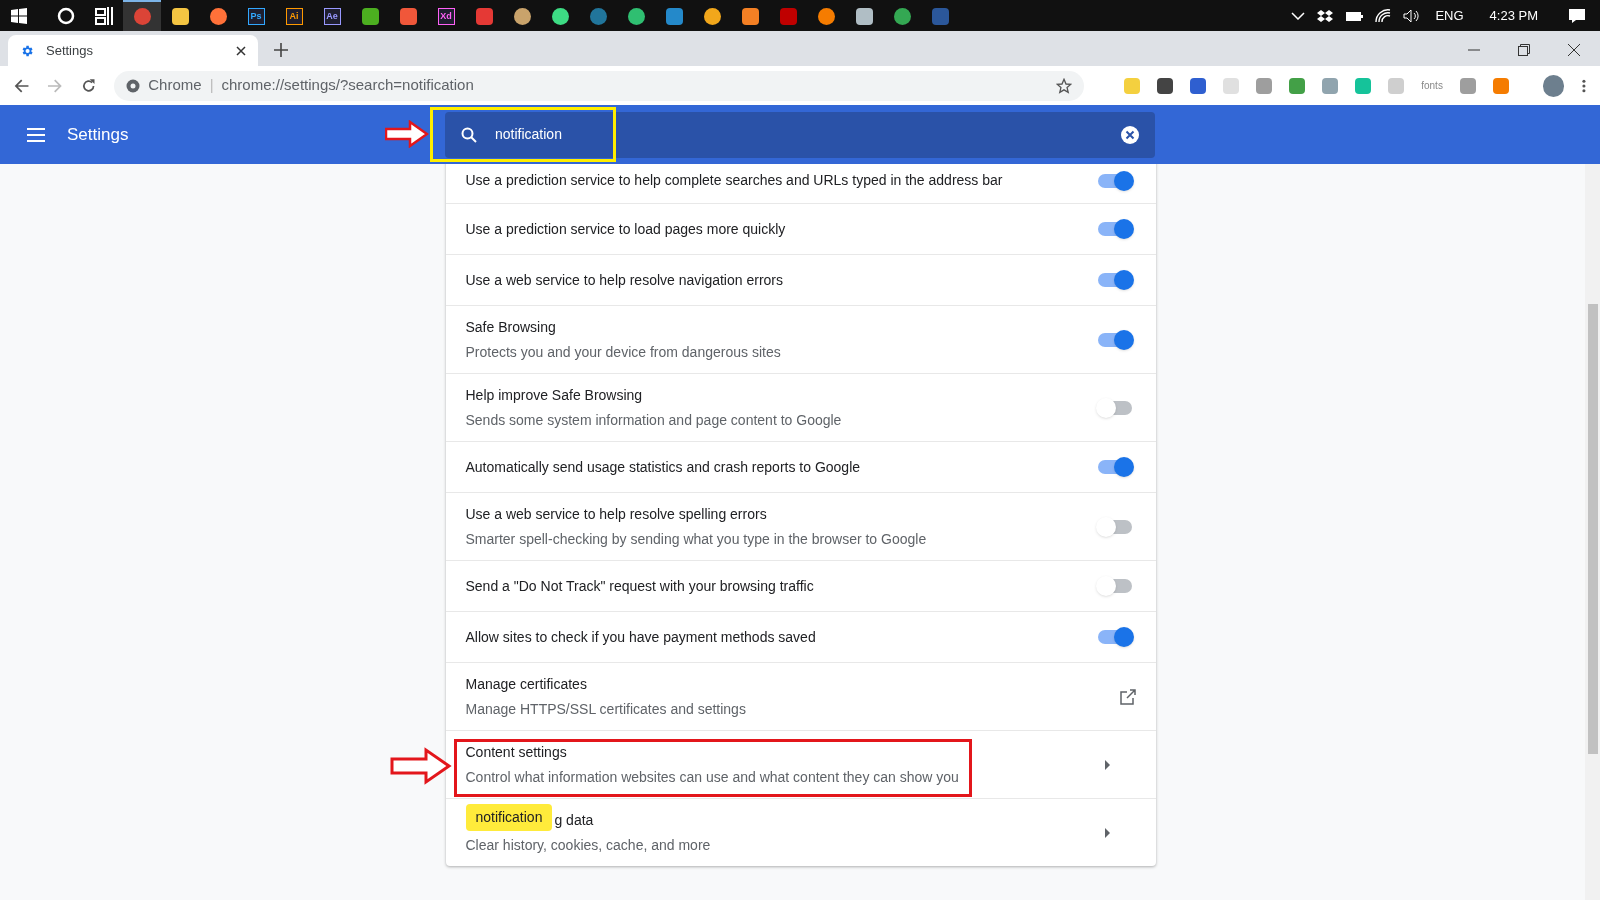 The image size is (1600, 900). I want to click on app-icon: Ae, so click(332, 16).